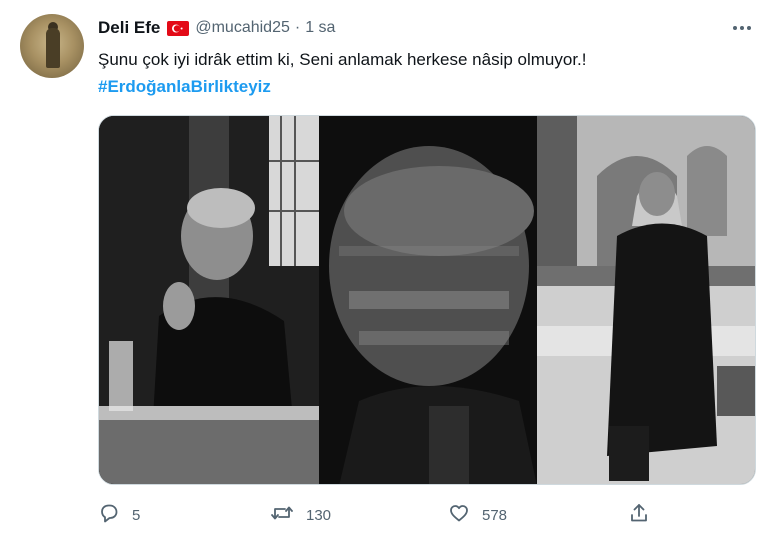  What do you see at coordinates (495, 515) in the screenshot?
I see `like-count: 578` at bounding box center [495, 515].